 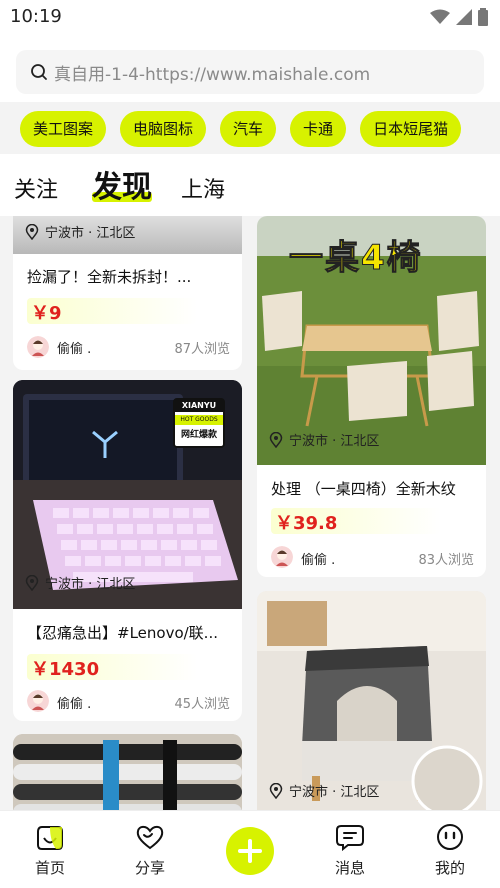 I want to click on battery-icon, so click(x=483, y=17).